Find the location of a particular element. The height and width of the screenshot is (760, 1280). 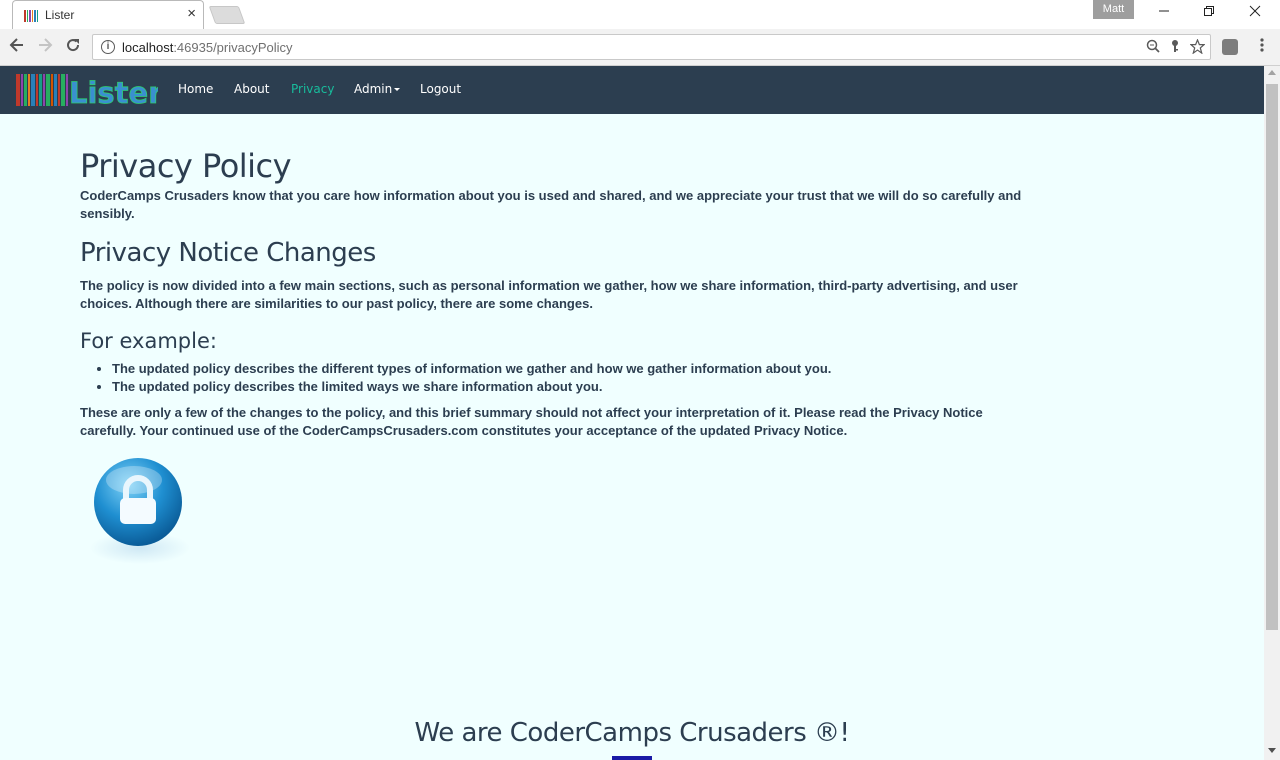

nav-admin-dropdown: Admin is located at coordinates (377, 89).